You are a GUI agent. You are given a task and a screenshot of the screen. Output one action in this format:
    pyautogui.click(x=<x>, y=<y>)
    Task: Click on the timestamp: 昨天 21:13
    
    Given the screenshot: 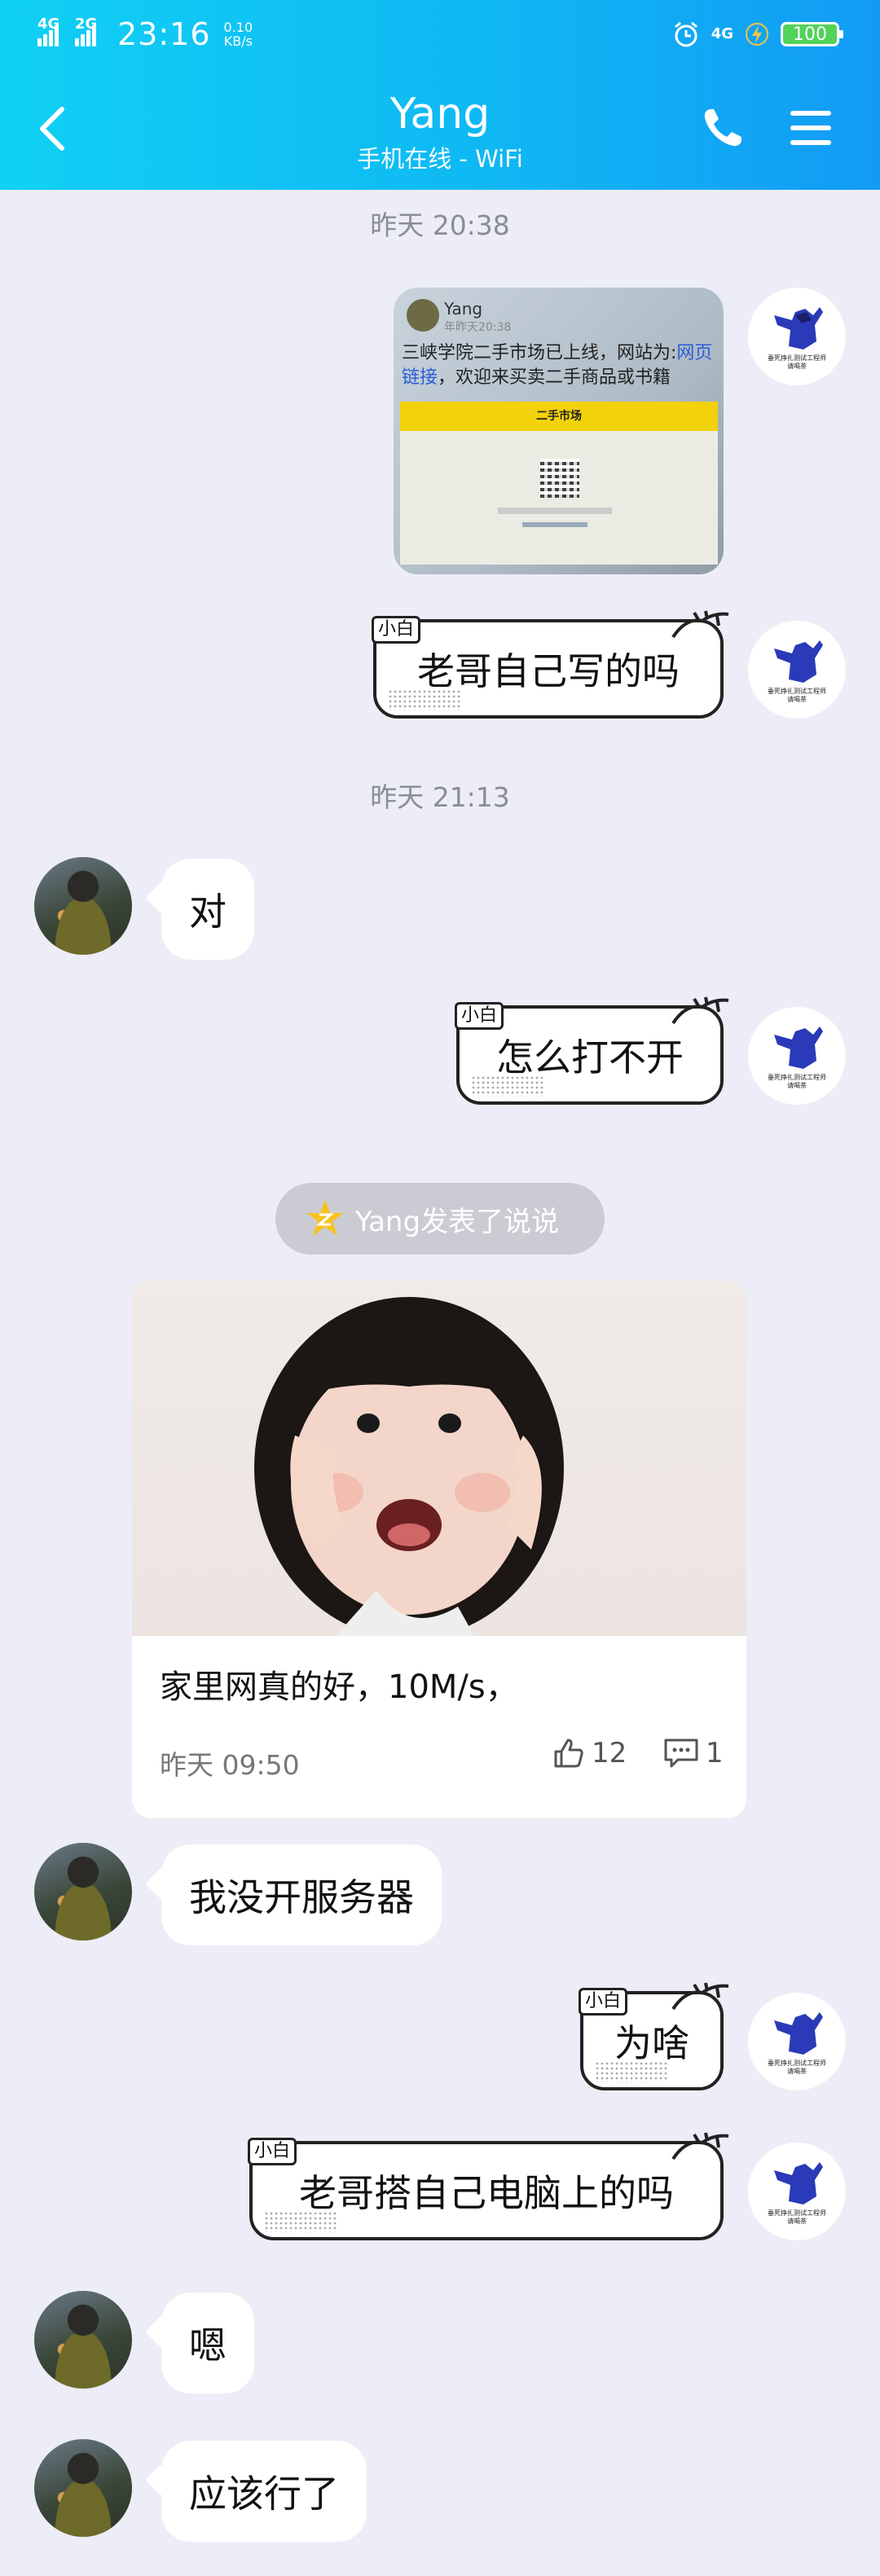 What is the action you would take?
    pyautogui.click(x=440, y=797)
    